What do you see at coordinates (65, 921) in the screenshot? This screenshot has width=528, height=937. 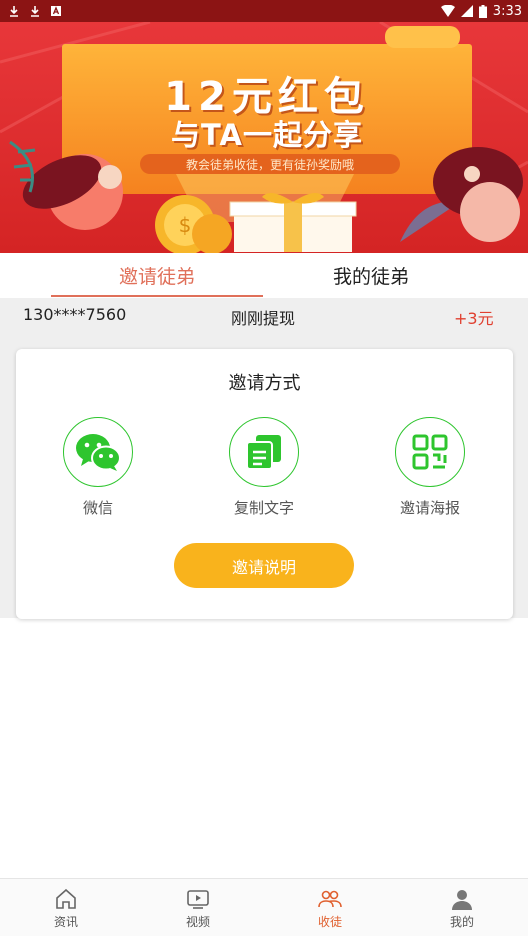 I see `nav-label: 资讯` at bounding box center [65, 921].